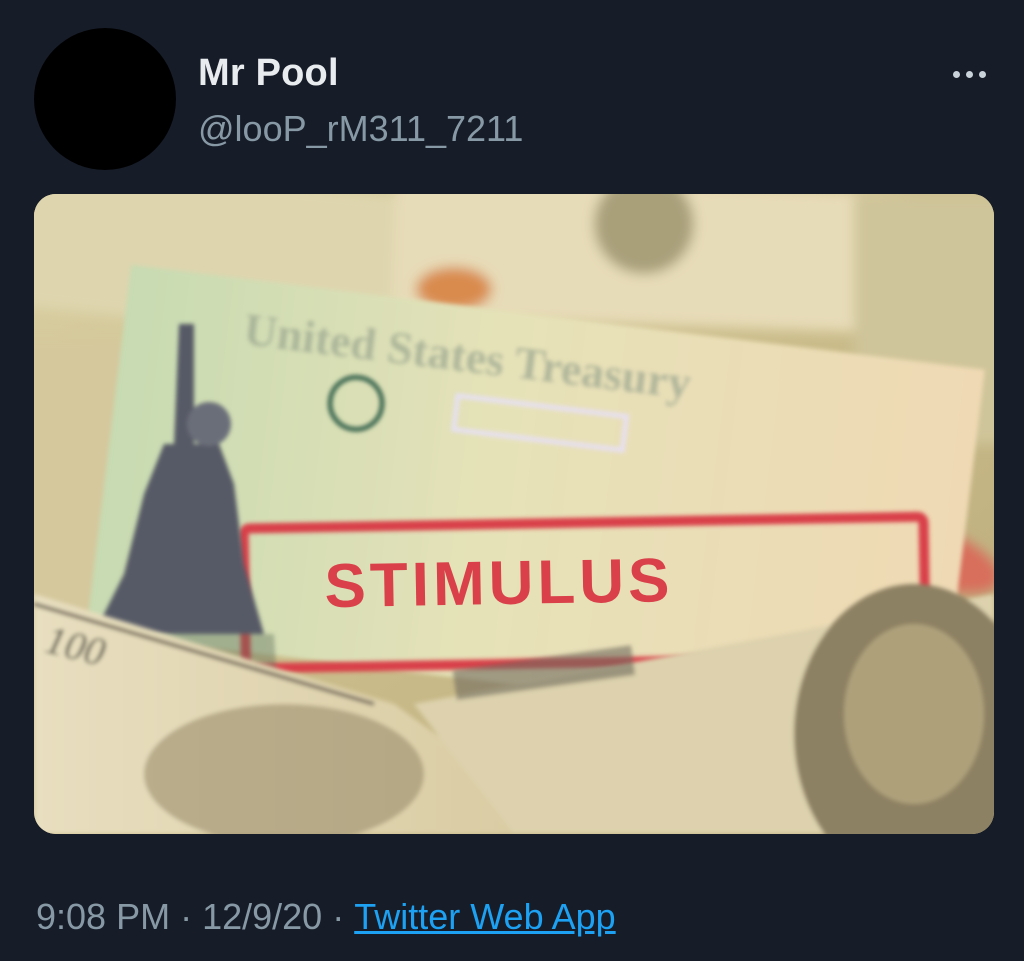 The height and width of the screenshot is (961, 1024). What do you see at coordinates (956, 74) in the screenshot?
I see `more-horizontal-icon` at bounding box center [956, 74].